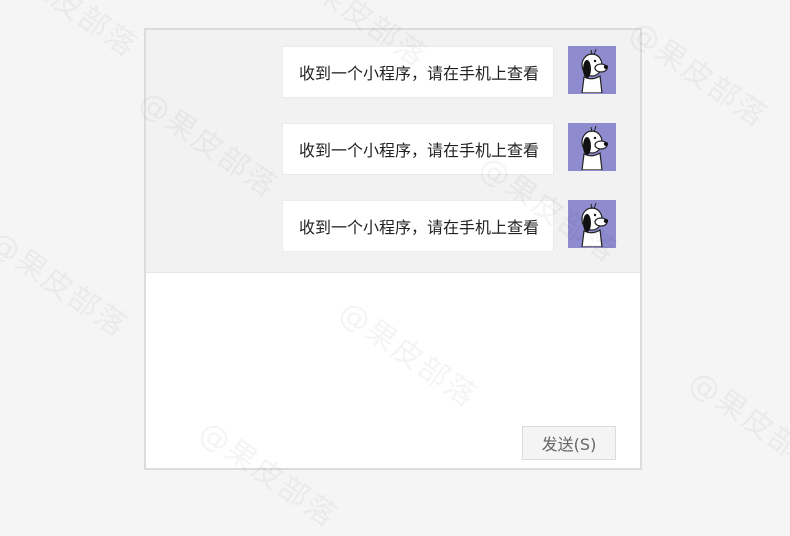  I want to click on send-button: 发送(S), so click(569, 443).